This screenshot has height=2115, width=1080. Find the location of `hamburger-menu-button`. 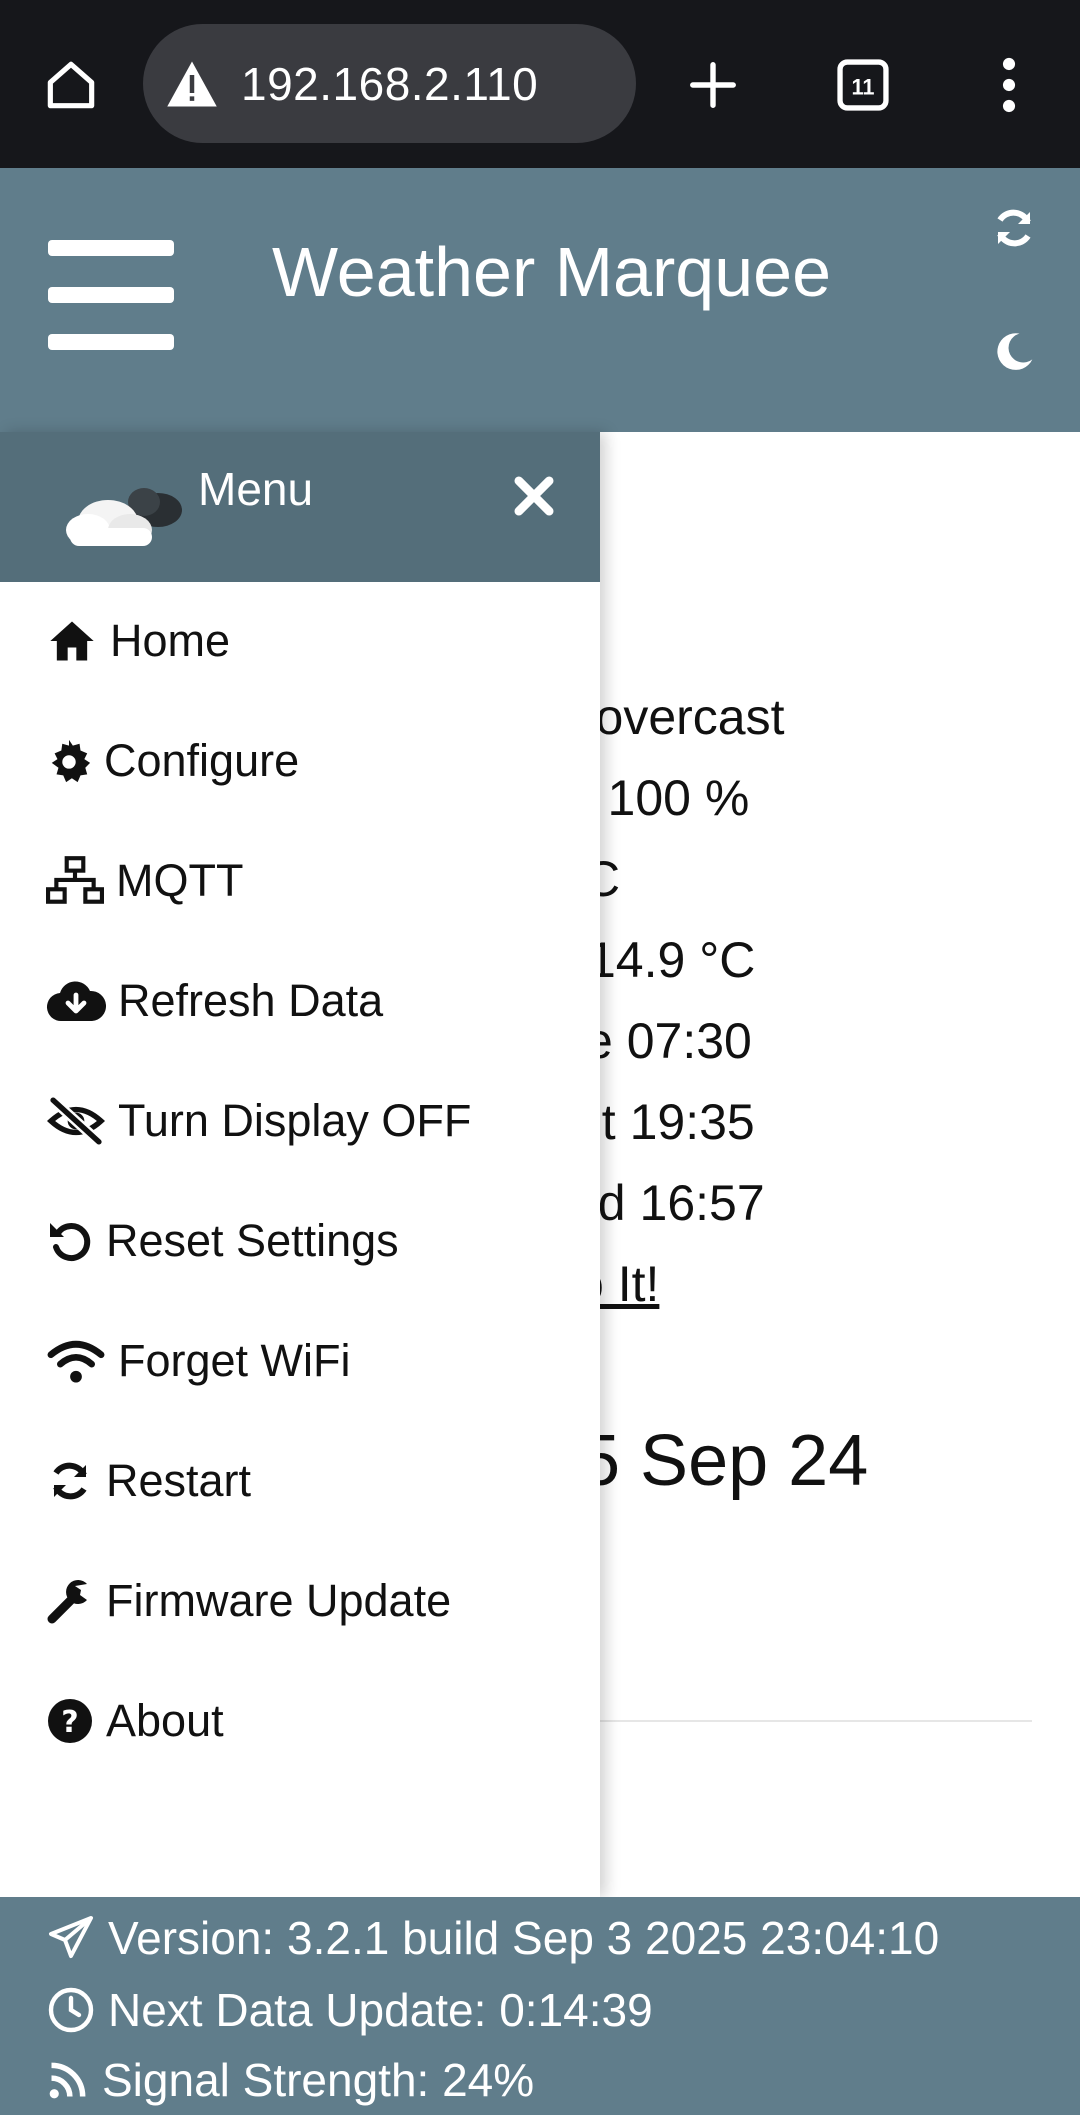

hamburger-menu-button is located at coordinates (111, 295).